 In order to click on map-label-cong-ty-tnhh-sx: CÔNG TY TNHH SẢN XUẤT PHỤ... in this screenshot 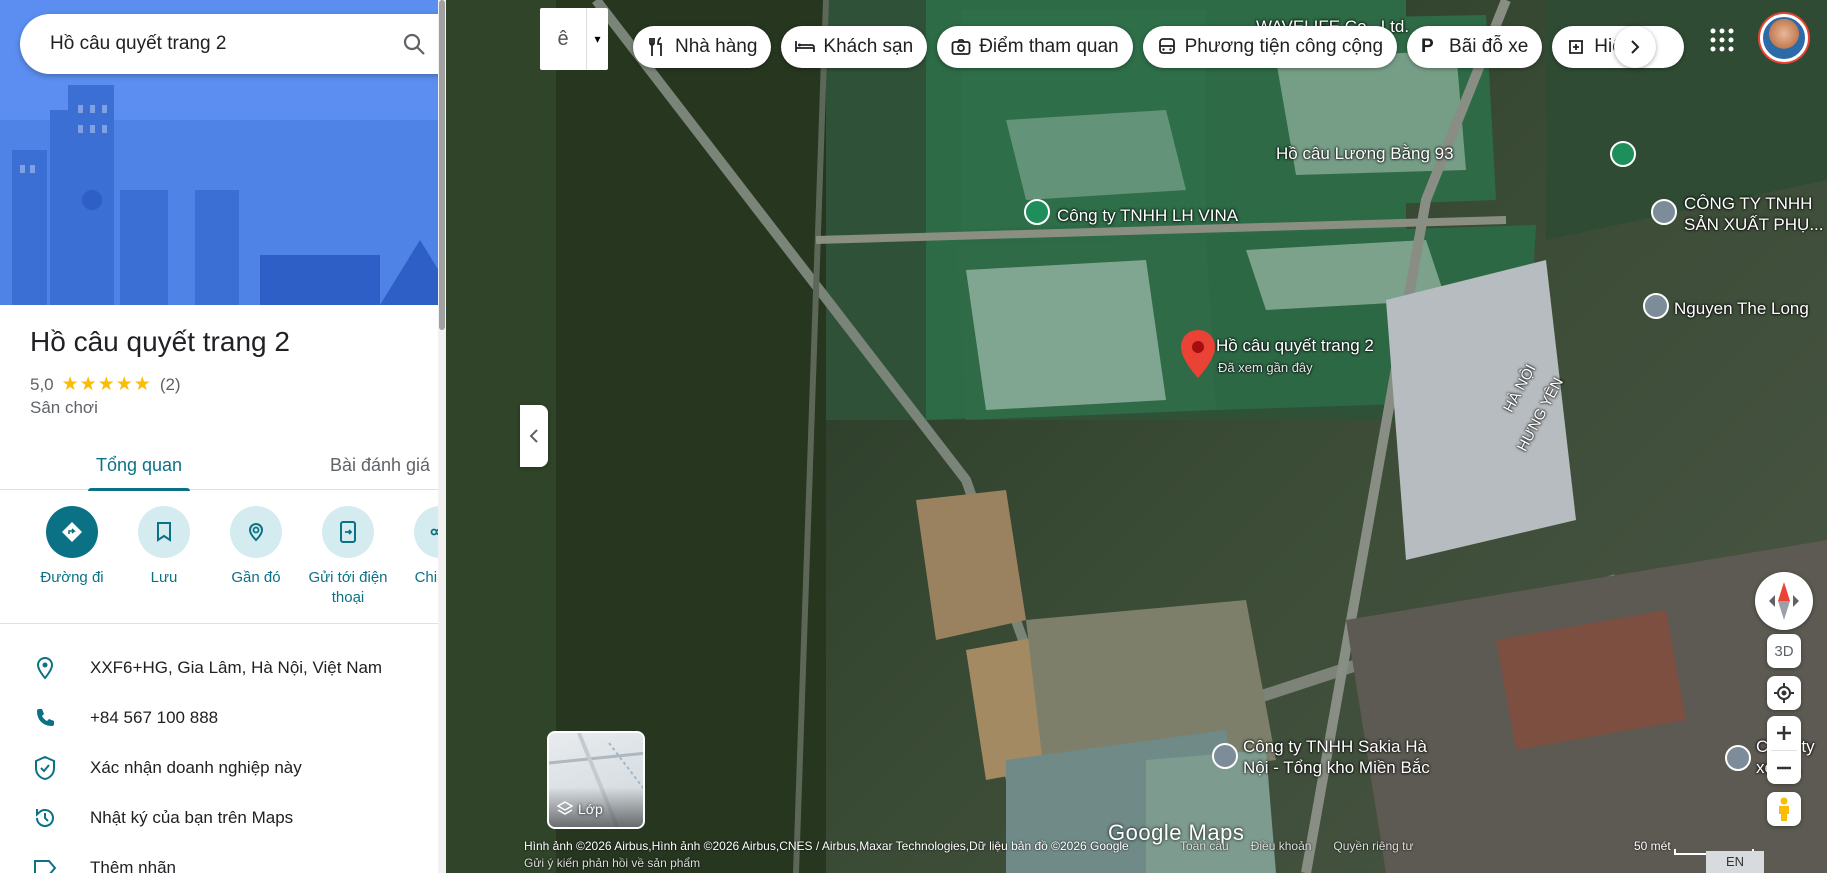, I will do `click(1754, 214)`.